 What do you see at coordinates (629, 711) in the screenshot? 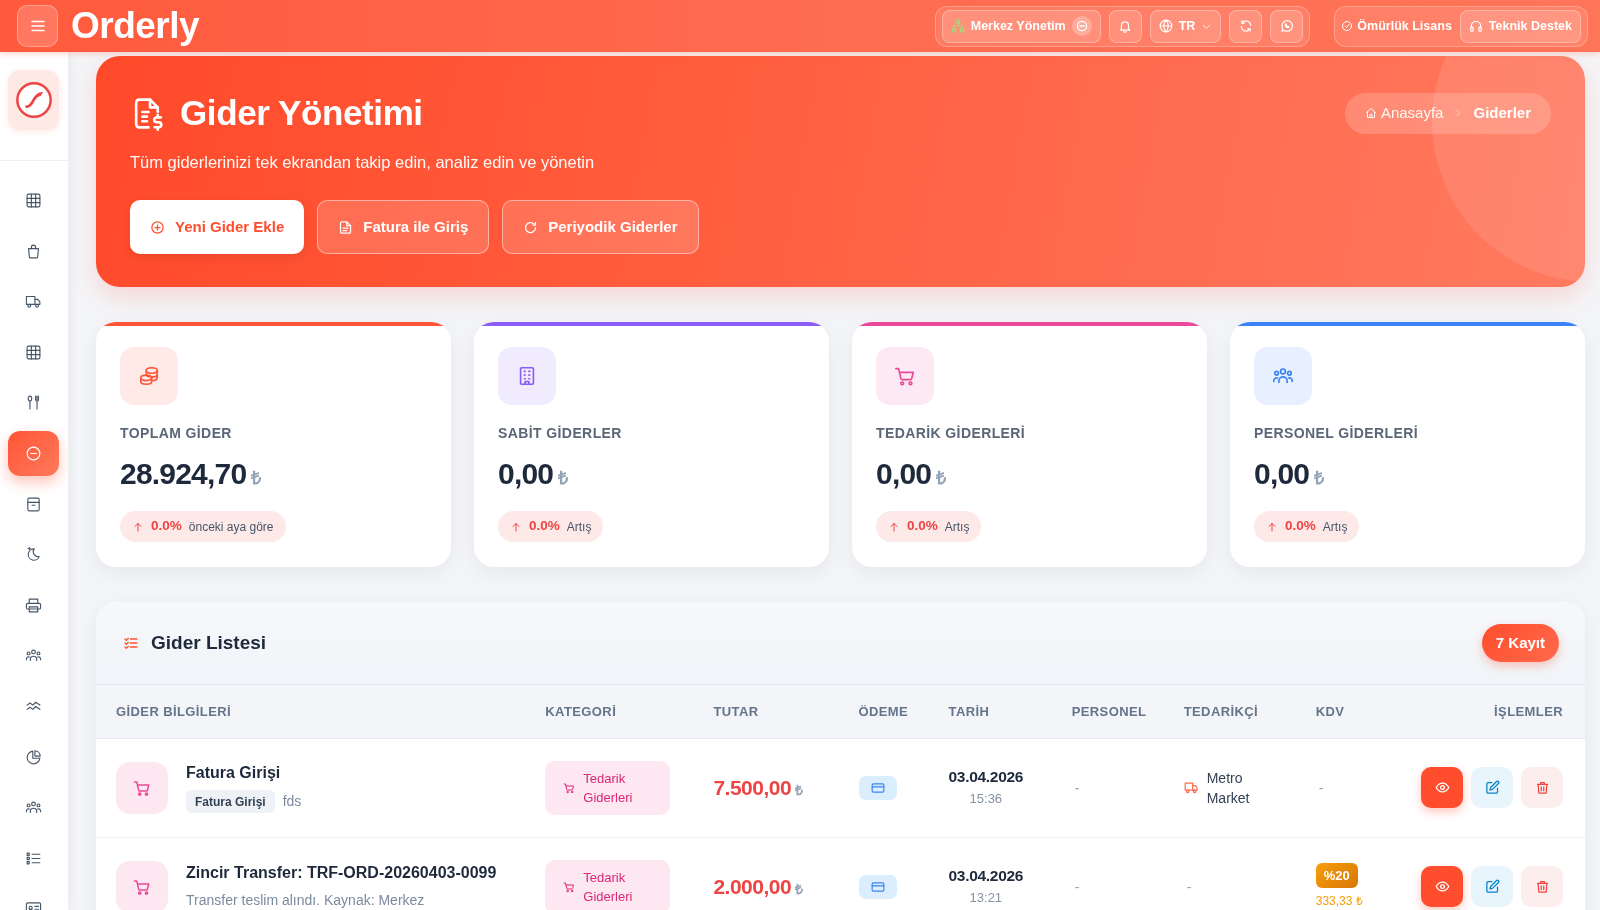
I see `column-header: KATEGORİ` at bounding box center [629, 711].